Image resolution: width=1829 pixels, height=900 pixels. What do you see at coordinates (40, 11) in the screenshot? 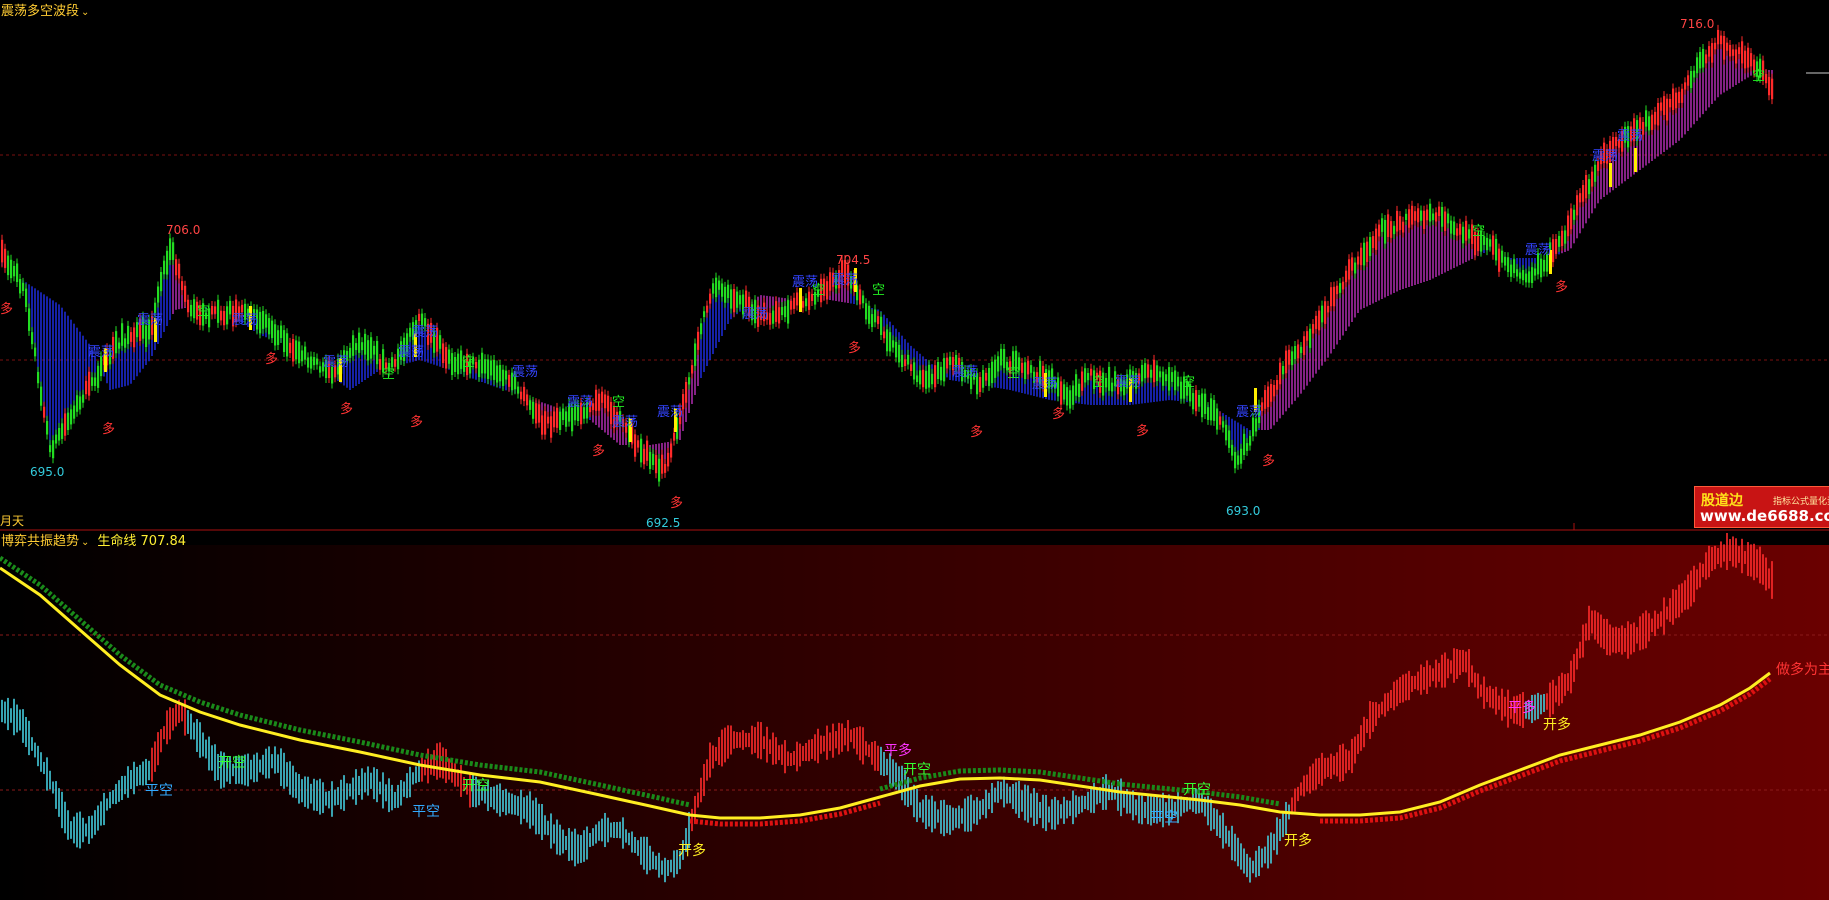
I see `top-panel-title-text: 震荡多空波段` at bounding box center [40, 11].